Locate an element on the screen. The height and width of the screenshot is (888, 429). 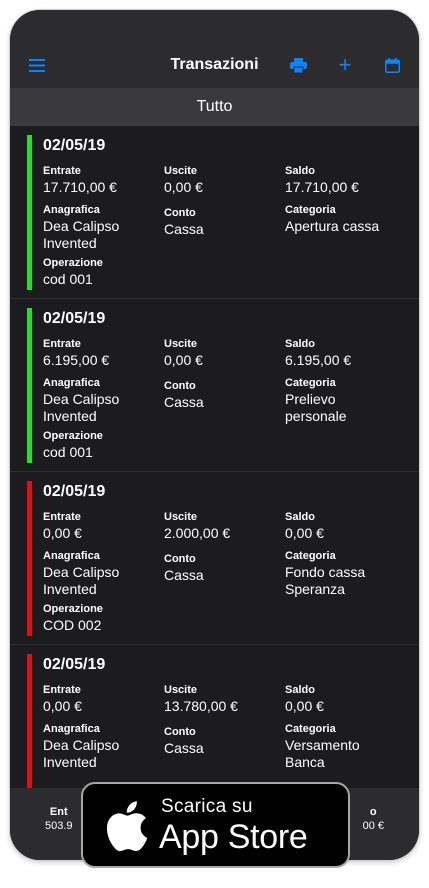
app-store-badge: Scarica su App Store is located at coordinates (215, 825).